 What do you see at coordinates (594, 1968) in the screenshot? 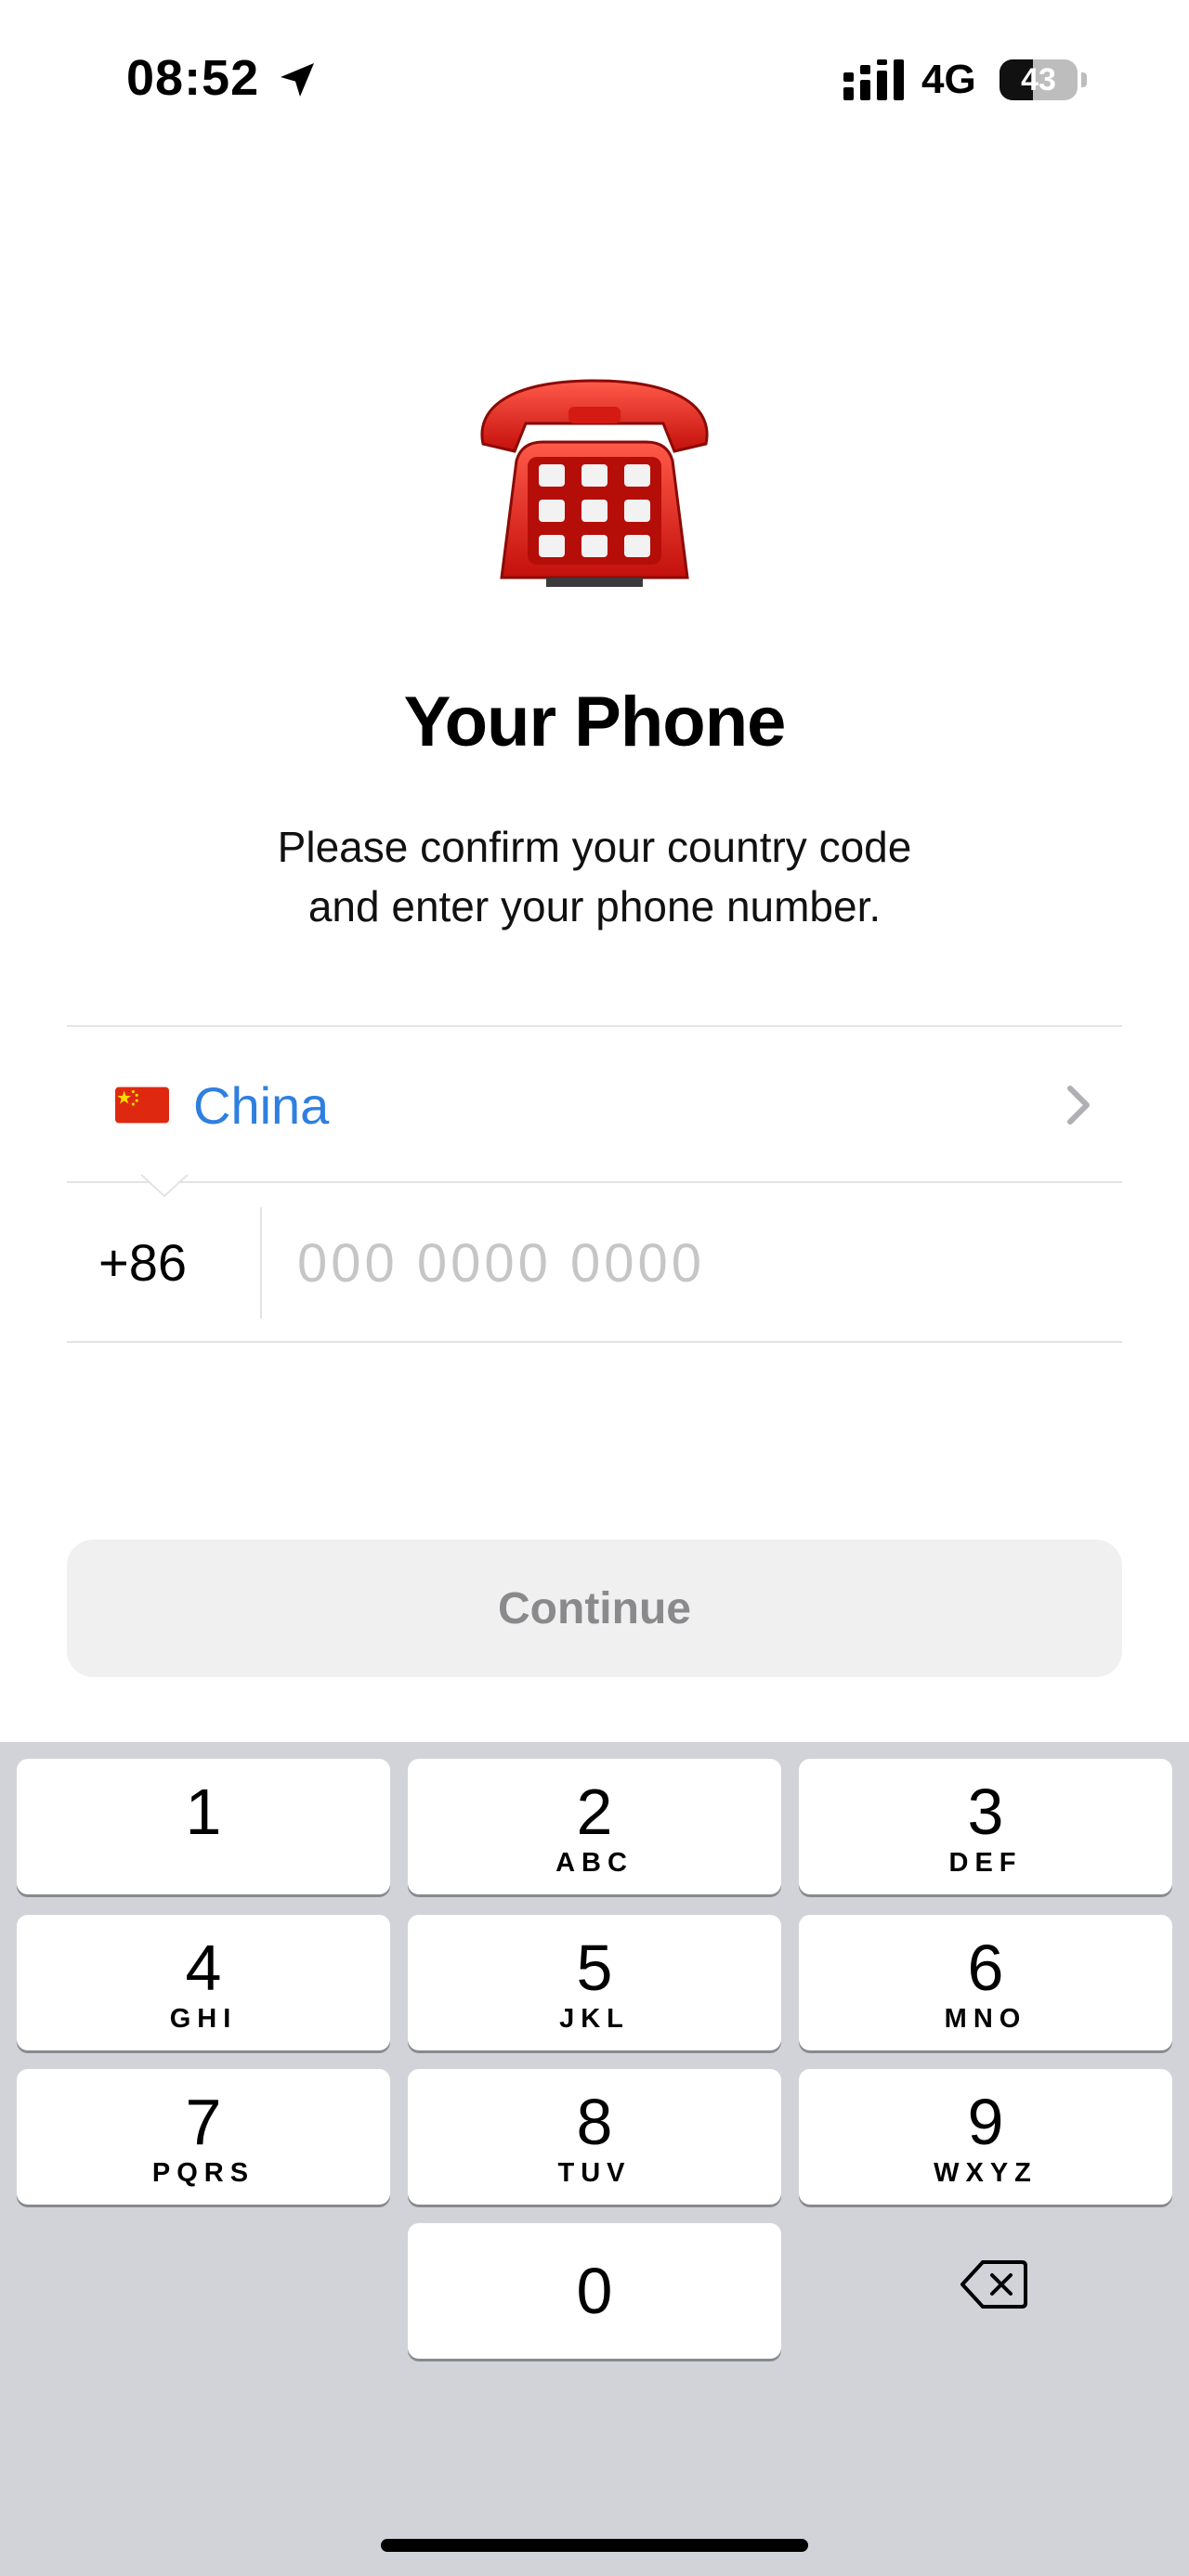
I see `key-digit: 5` at bounding box center [594, 1968].